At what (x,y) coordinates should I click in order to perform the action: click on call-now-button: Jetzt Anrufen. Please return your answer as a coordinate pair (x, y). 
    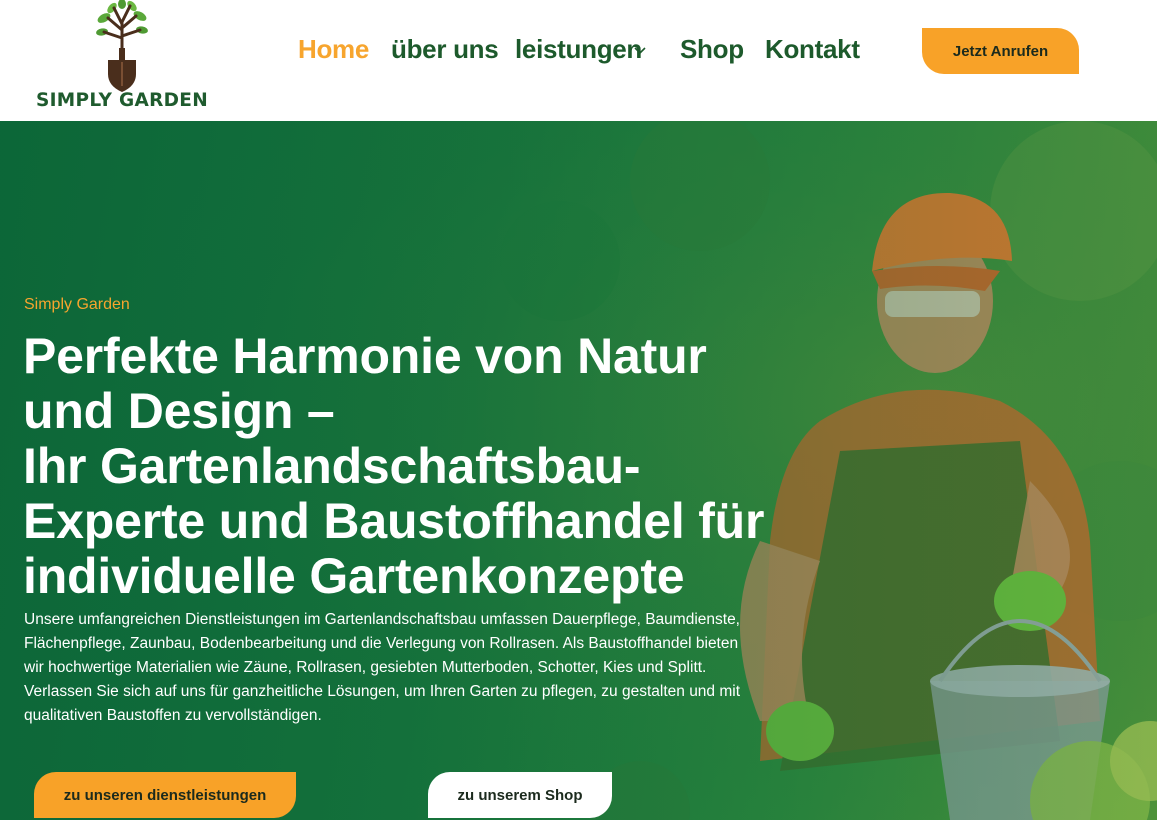
    Looking at the image, I should click on (1000, 51).